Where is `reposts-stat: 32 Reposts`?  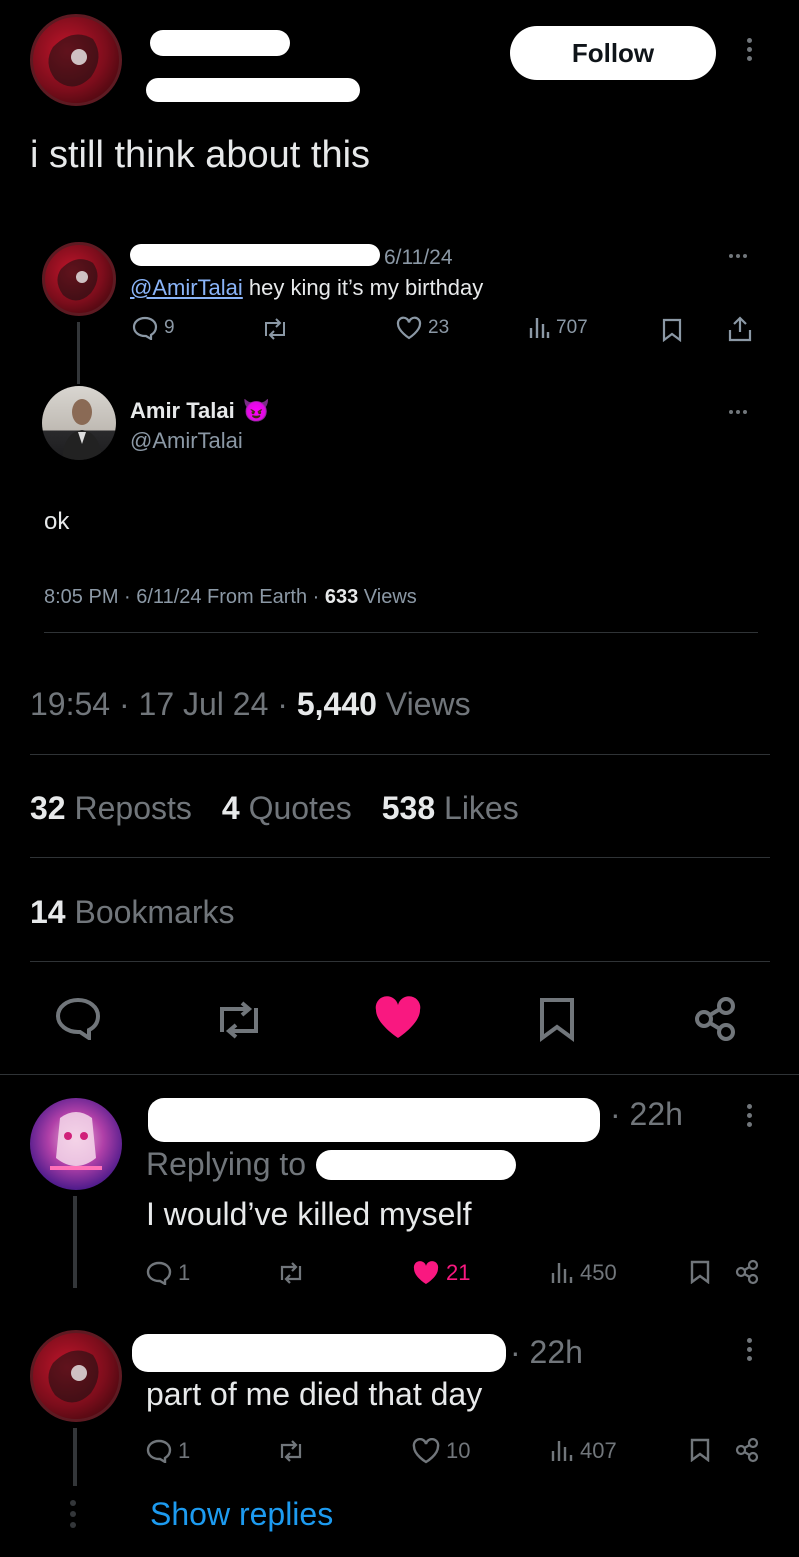 reposts-stat: 32 Reposts is located at coordinates (111, 808).